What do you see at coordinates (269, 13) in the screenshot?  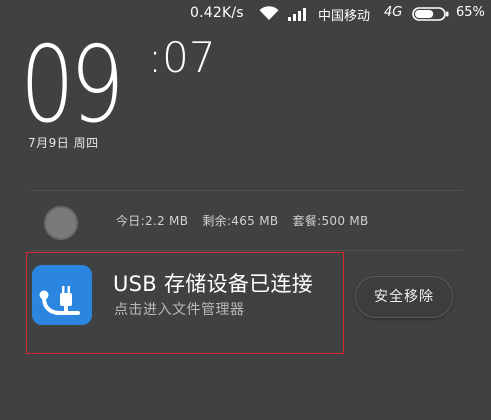 I see `wifi-icon` at bounding box center [269, 13].